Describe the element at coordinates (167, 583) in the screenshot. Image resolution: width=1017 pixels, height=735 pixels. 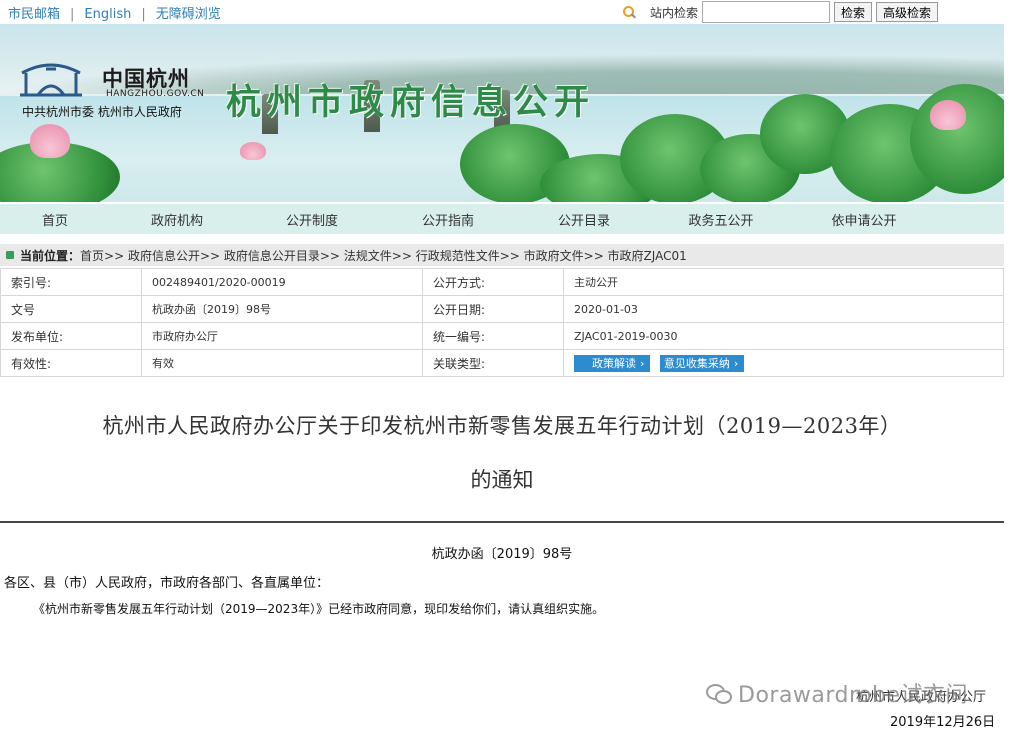
I see `addressee: 各区、县（市）人民政府，市政府各部门、各直属单位：` at that location.